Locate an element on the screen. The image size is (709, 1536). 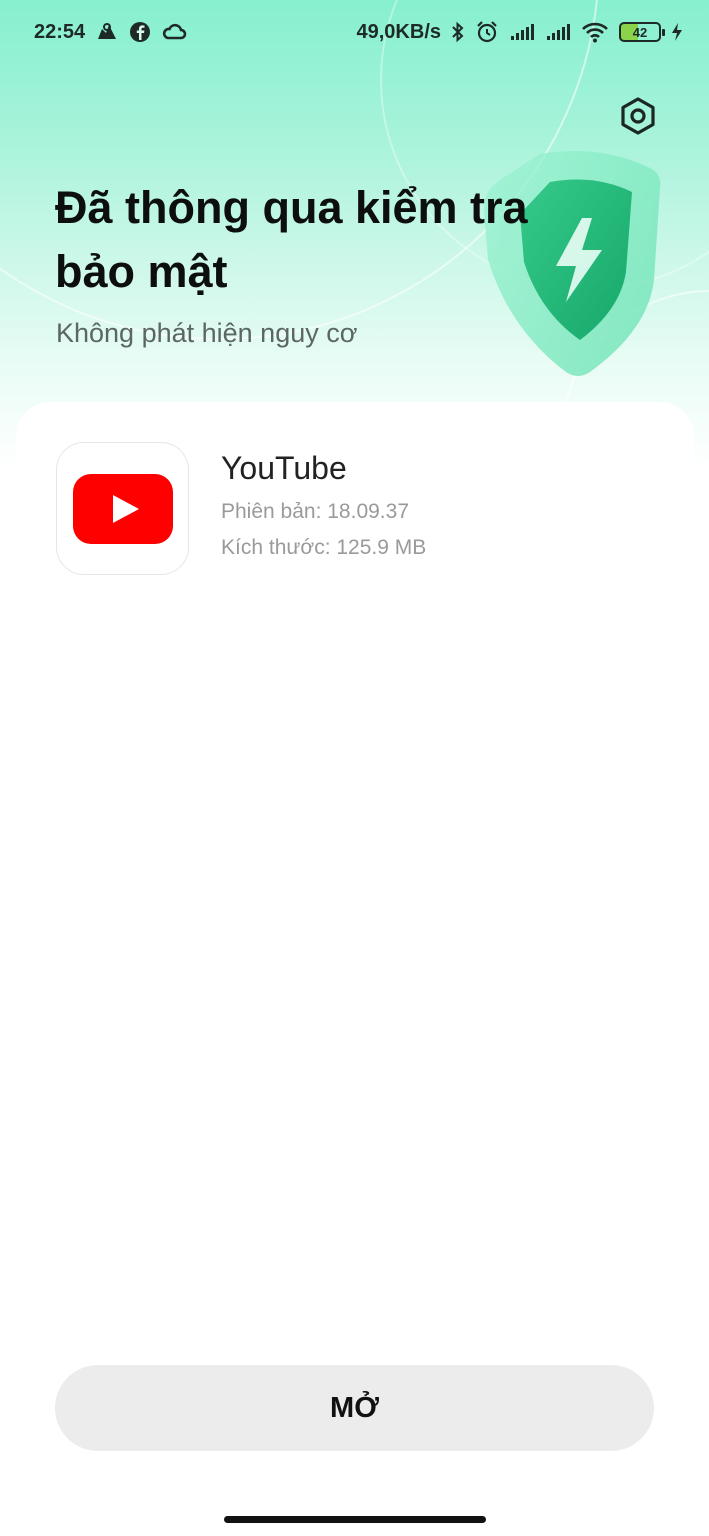
home-indicator is located at coordinates (355, 1519).